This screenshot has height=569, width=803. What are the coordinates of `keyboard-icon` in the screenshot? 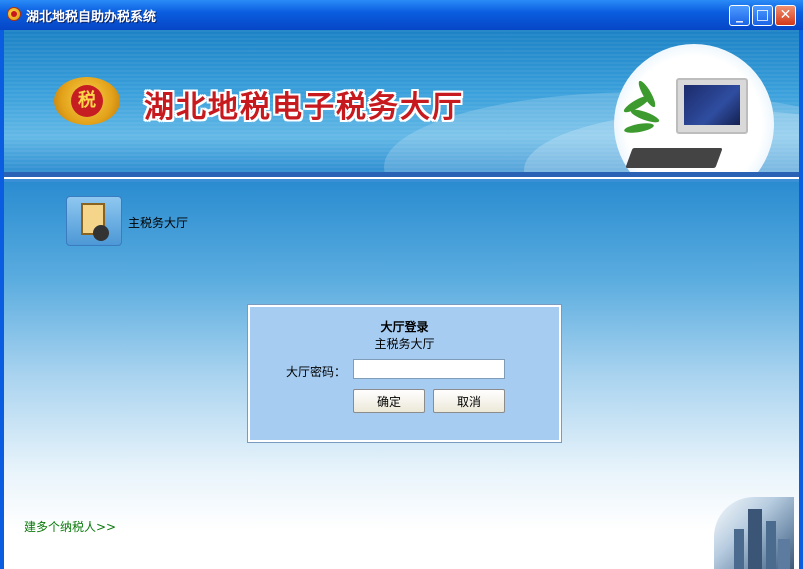 It's located at (674, 158).